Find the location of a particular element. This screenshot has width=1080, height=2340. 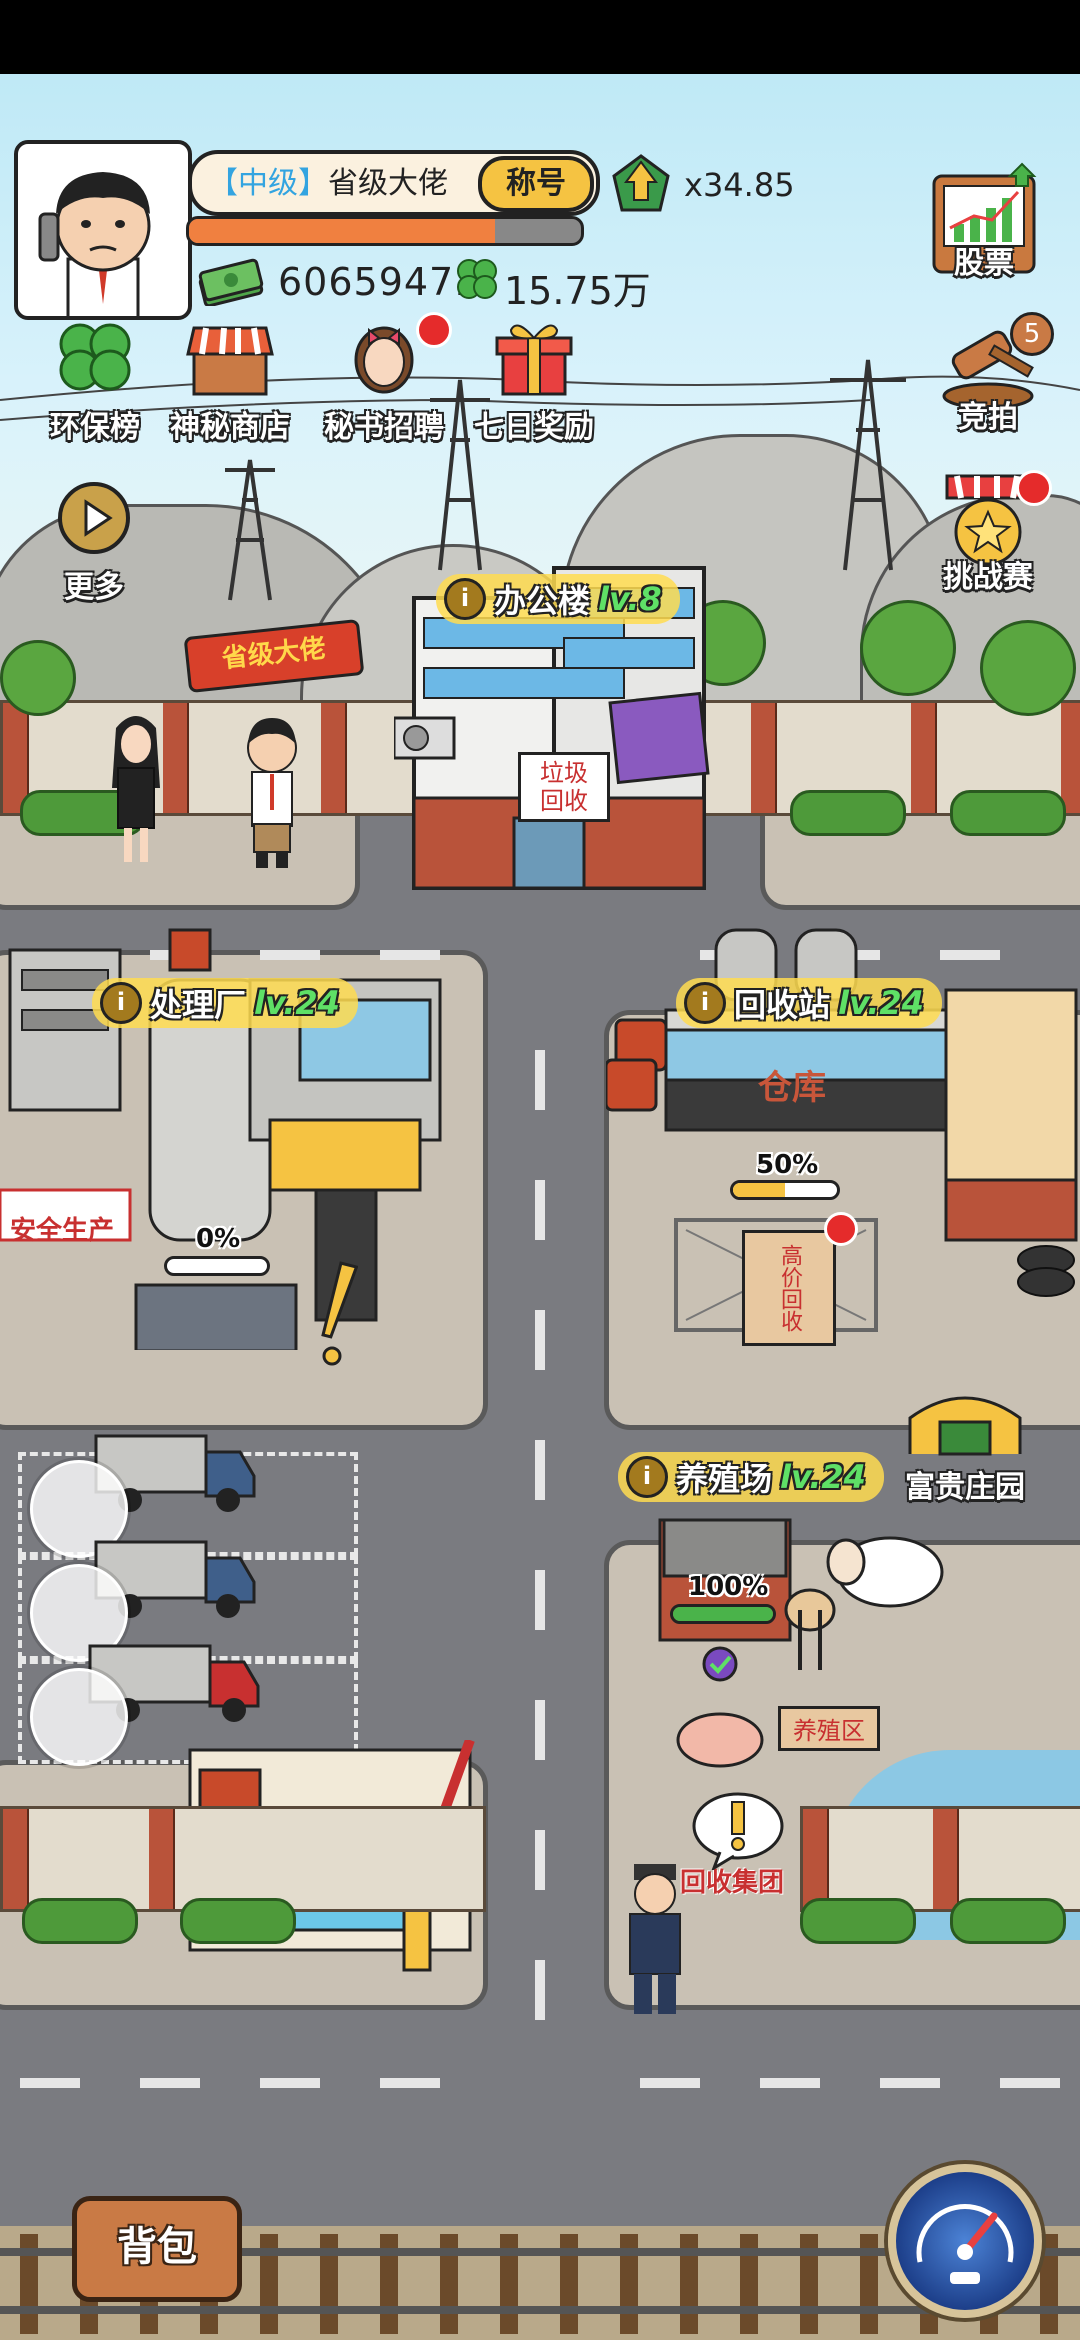

eco-ranking-label: 环保榜 is located at coordinates (95, 427).